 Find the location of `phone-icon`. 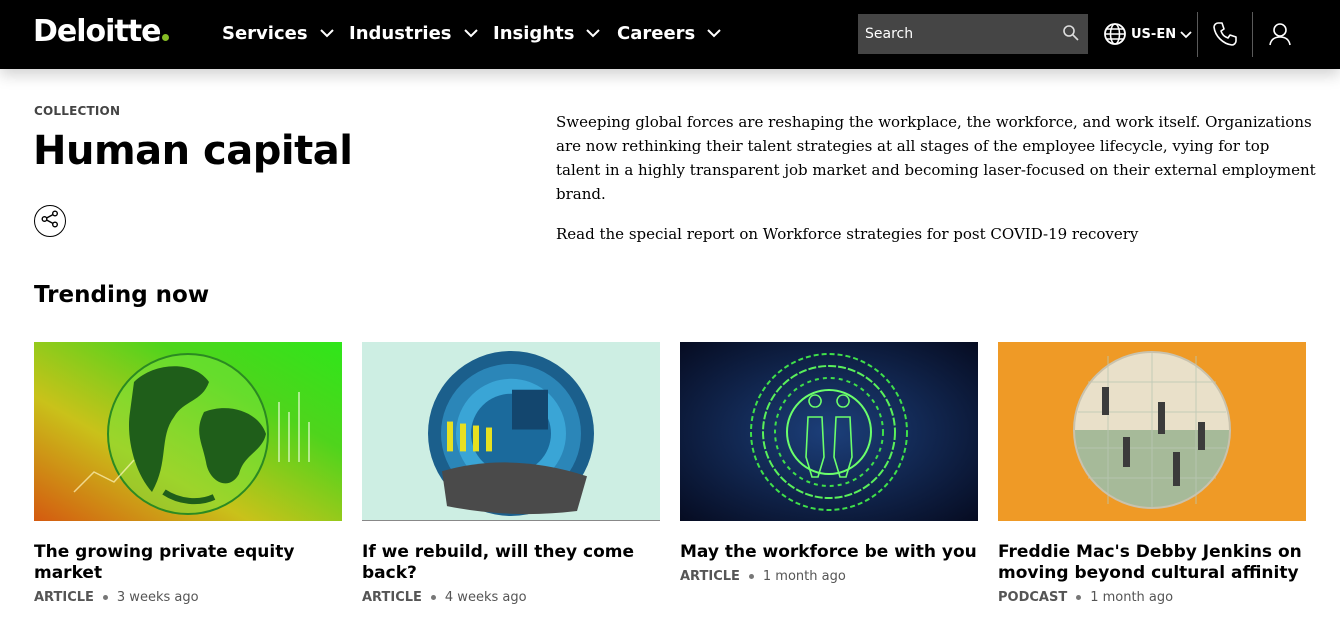

phone-icon is located at coordinates (1225, 34).